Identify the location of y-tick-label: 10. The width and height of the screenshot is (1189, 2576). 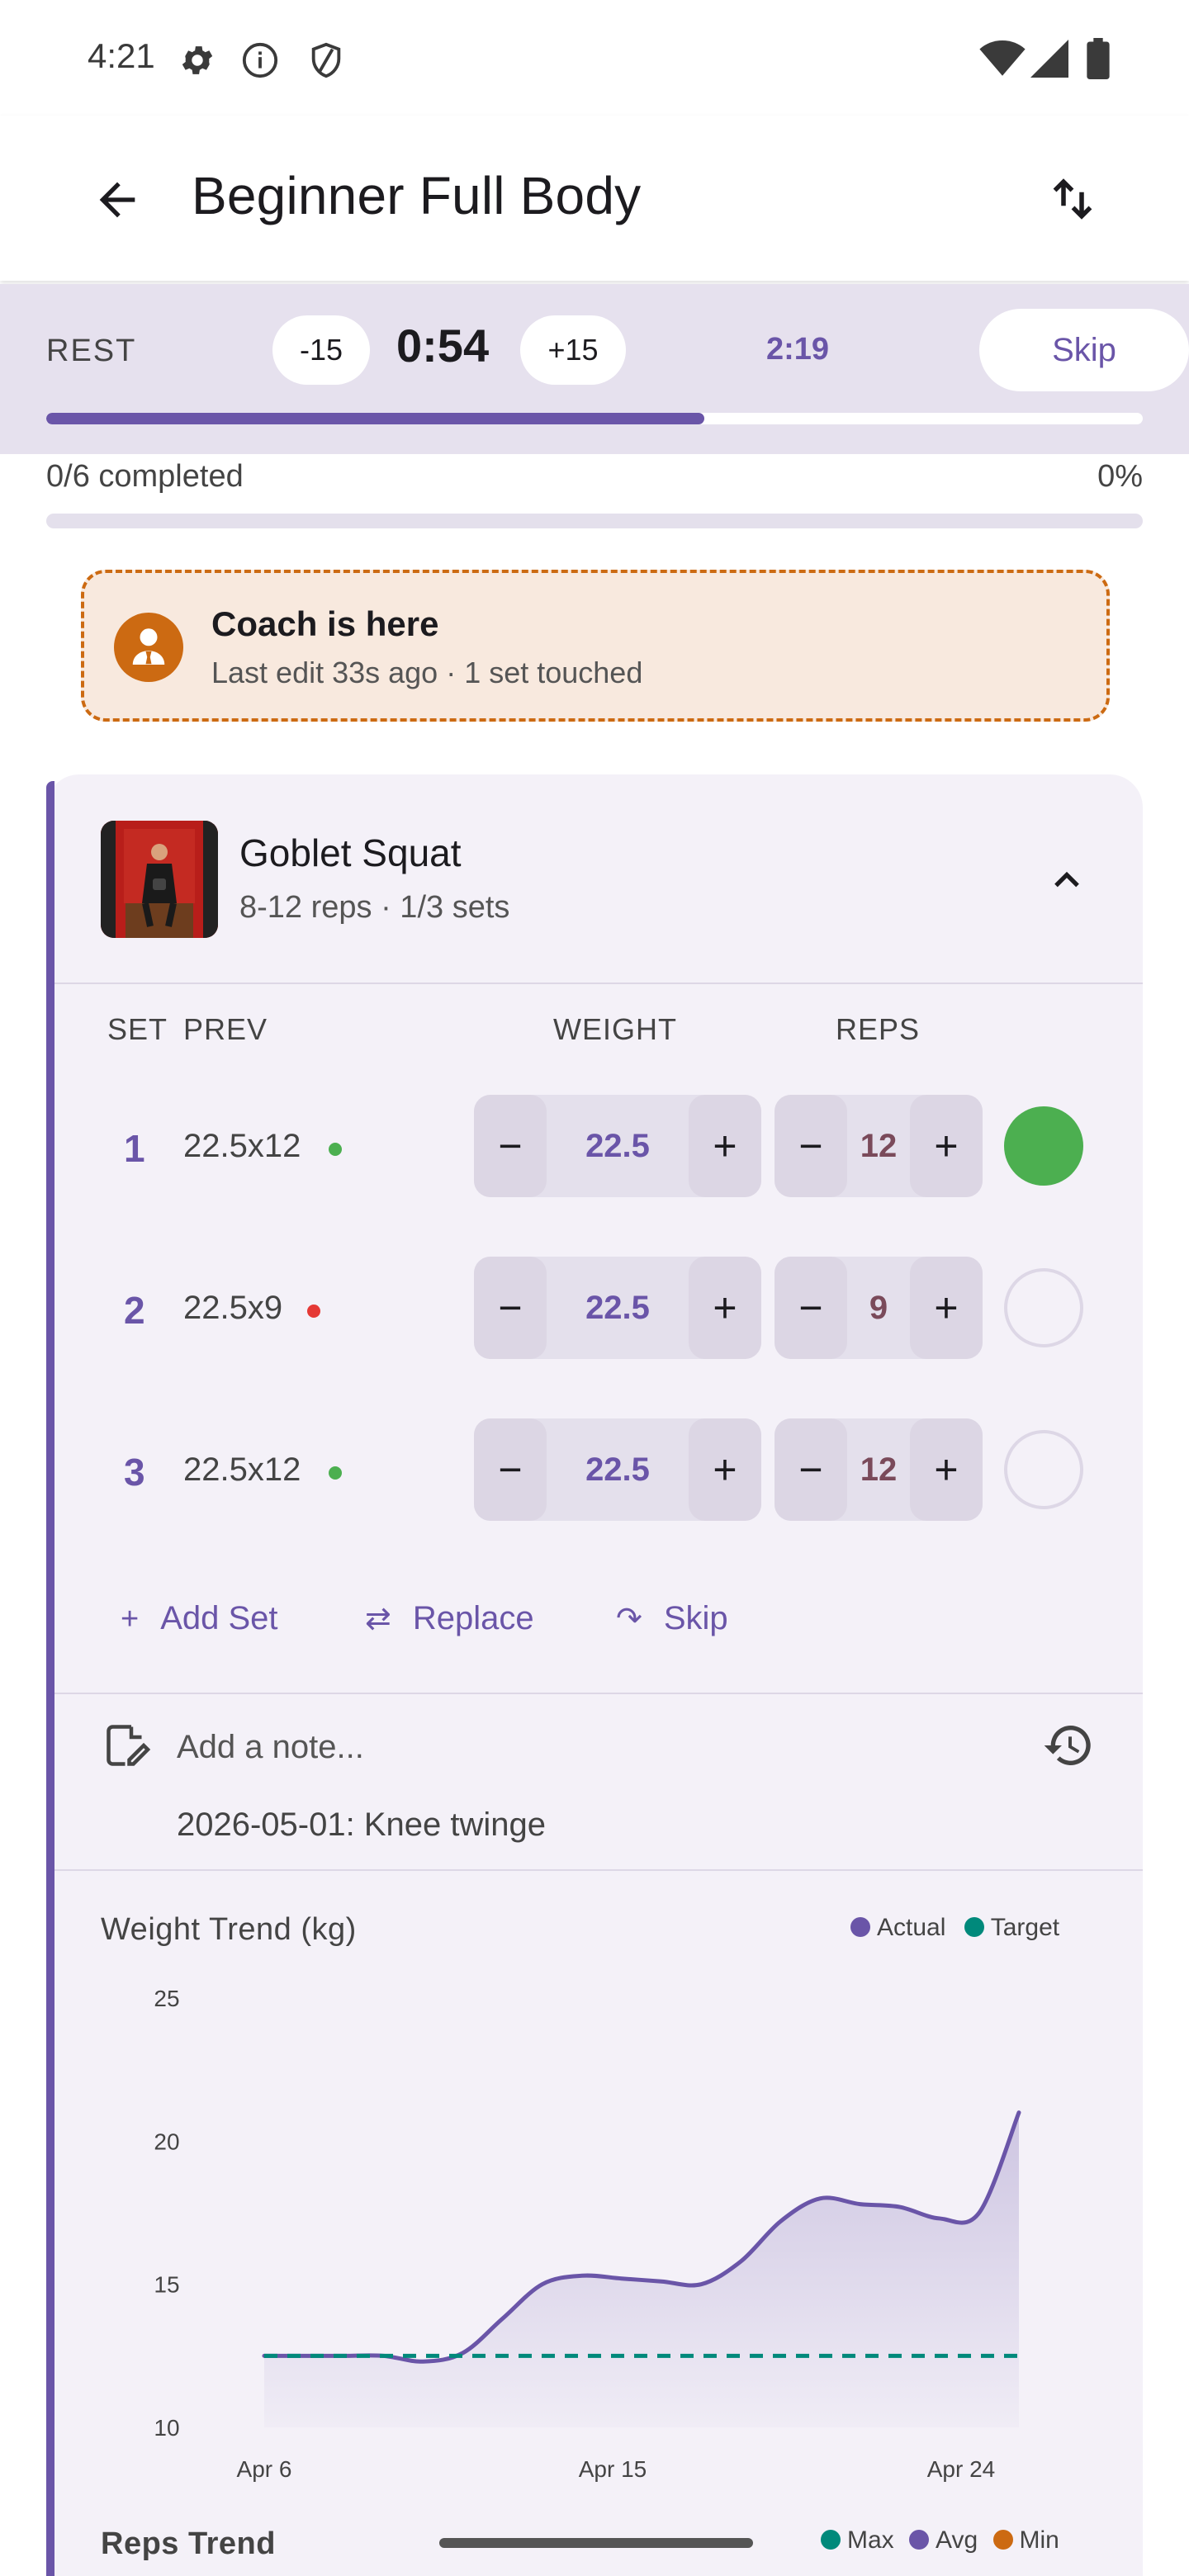
(166, 2428).